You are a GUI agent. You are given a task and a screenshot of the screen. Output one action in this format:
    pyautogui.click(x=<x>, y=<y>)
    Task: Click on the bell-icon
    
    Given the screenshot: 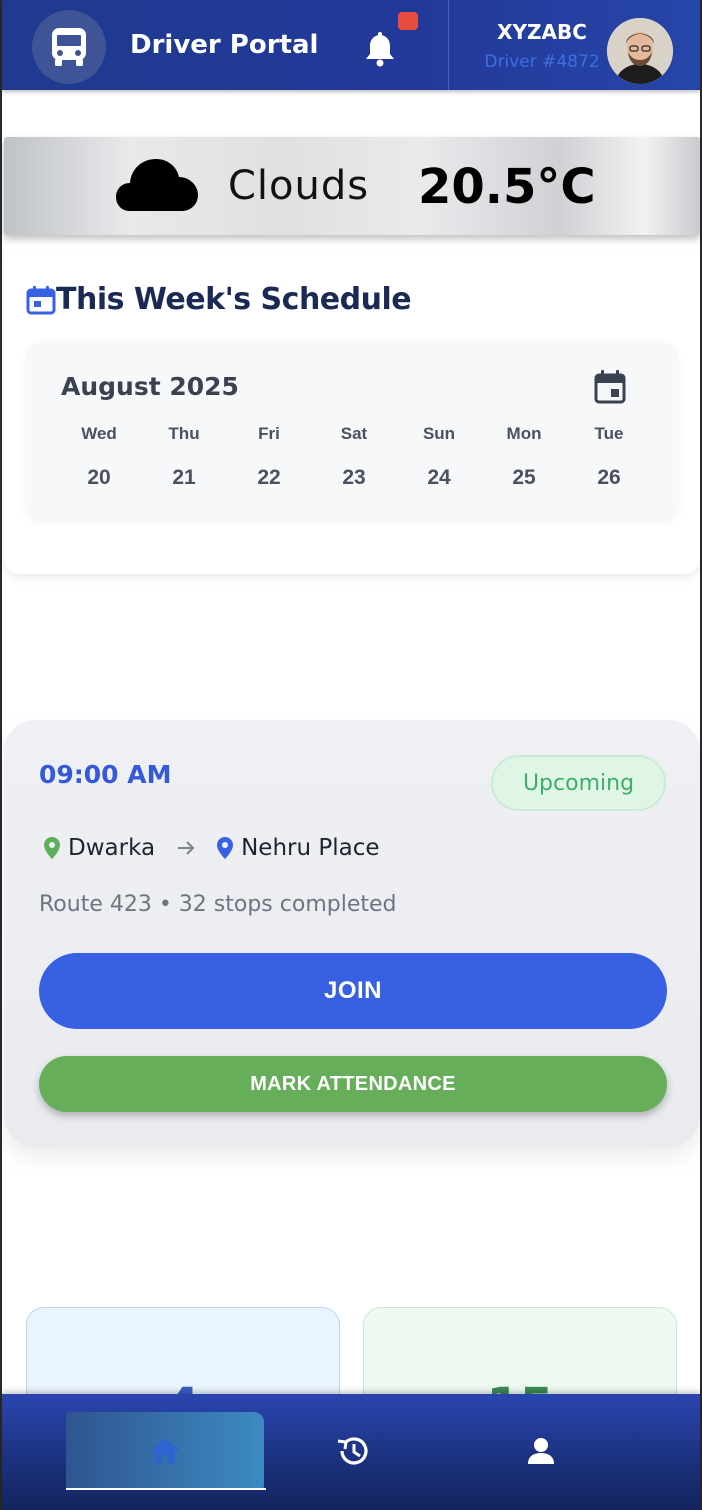 What is the action you would take?
    pyautogui.click(x=380, y=49)
    